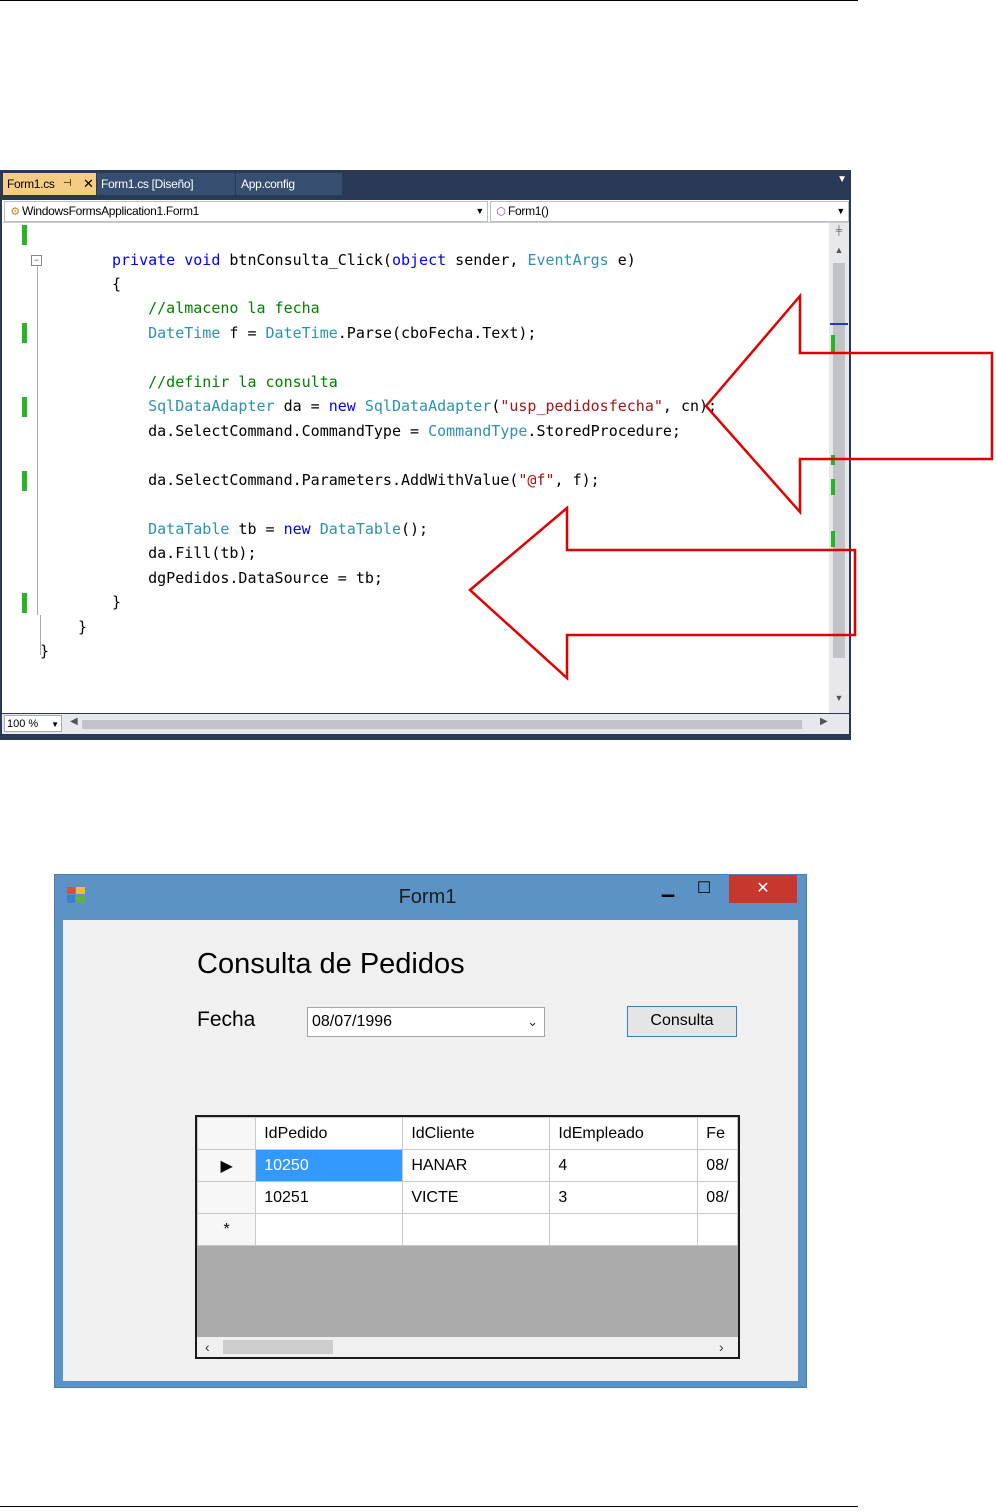 The height and width of the screenshot is (1512, 996). Describe the element at coordinates (429, 1506) in the screenshot. I see `page-bottom-rule` at that location.